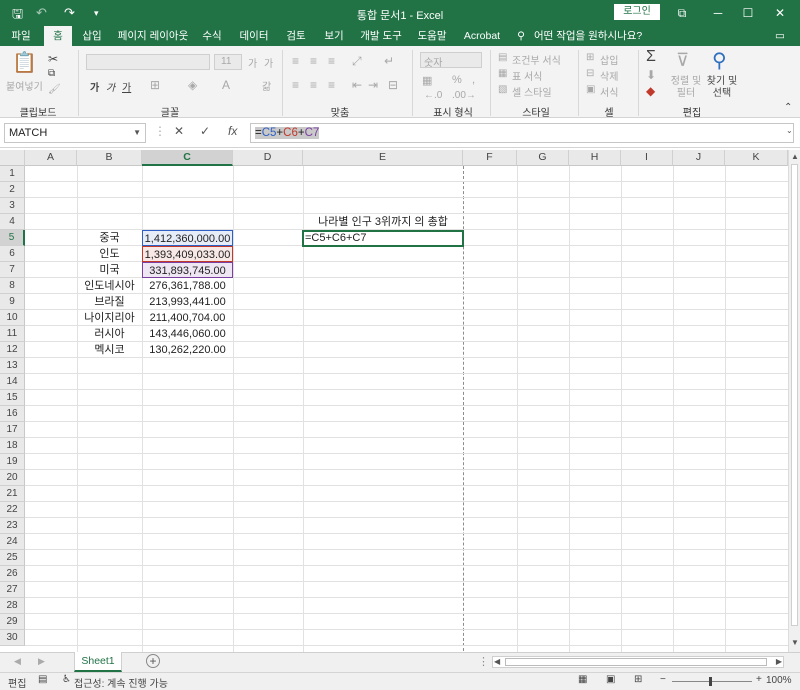 The height and width of the screenshot is (690, 800). I want to click on cell-b11: 러시아, so click(109, 334).